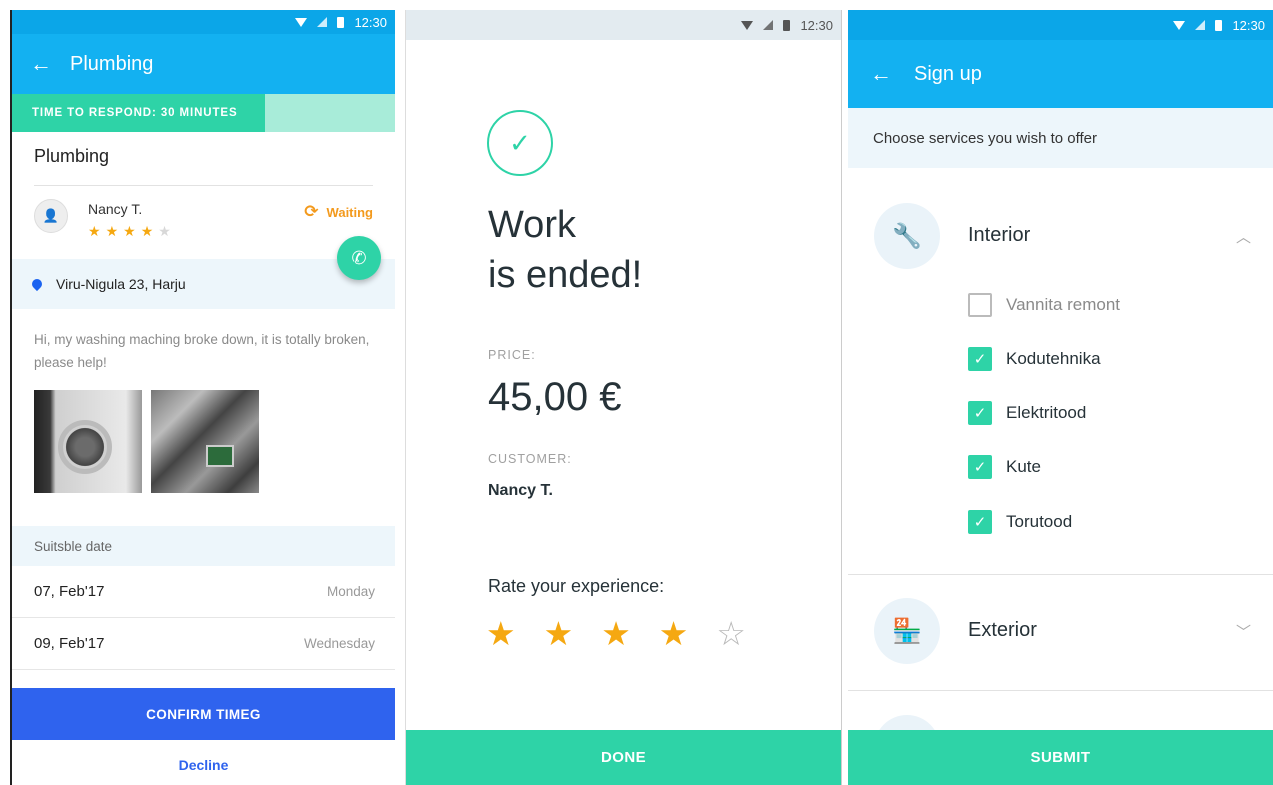 The image size is (1273, 785). I want to click on response-time-bar: TIME TO RESPOND: 30 MINUTES, so click(203, 113).